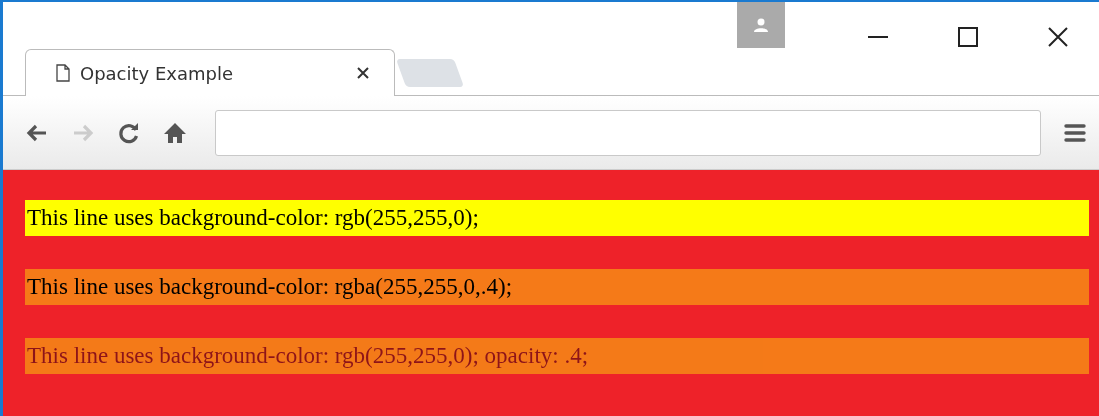 The image size is (1099, 416). I want to click on page-icon, so click(63, 73).